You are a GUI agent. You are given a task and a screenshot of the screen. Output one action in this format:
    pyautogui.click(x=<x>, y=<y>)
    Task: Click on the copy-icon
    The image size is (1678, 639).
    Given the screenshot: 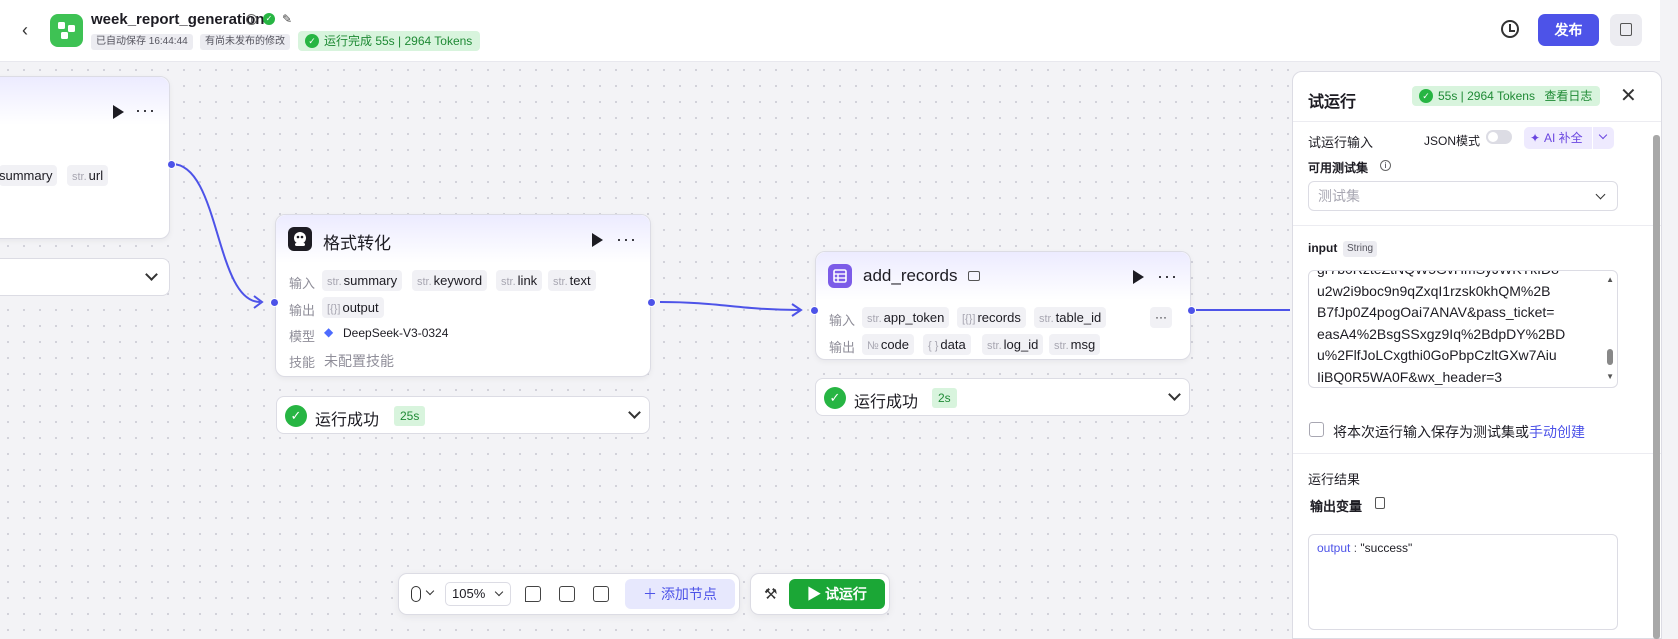 What is the action you would take?
    pyautogui.click(x=1380, y=503)
    